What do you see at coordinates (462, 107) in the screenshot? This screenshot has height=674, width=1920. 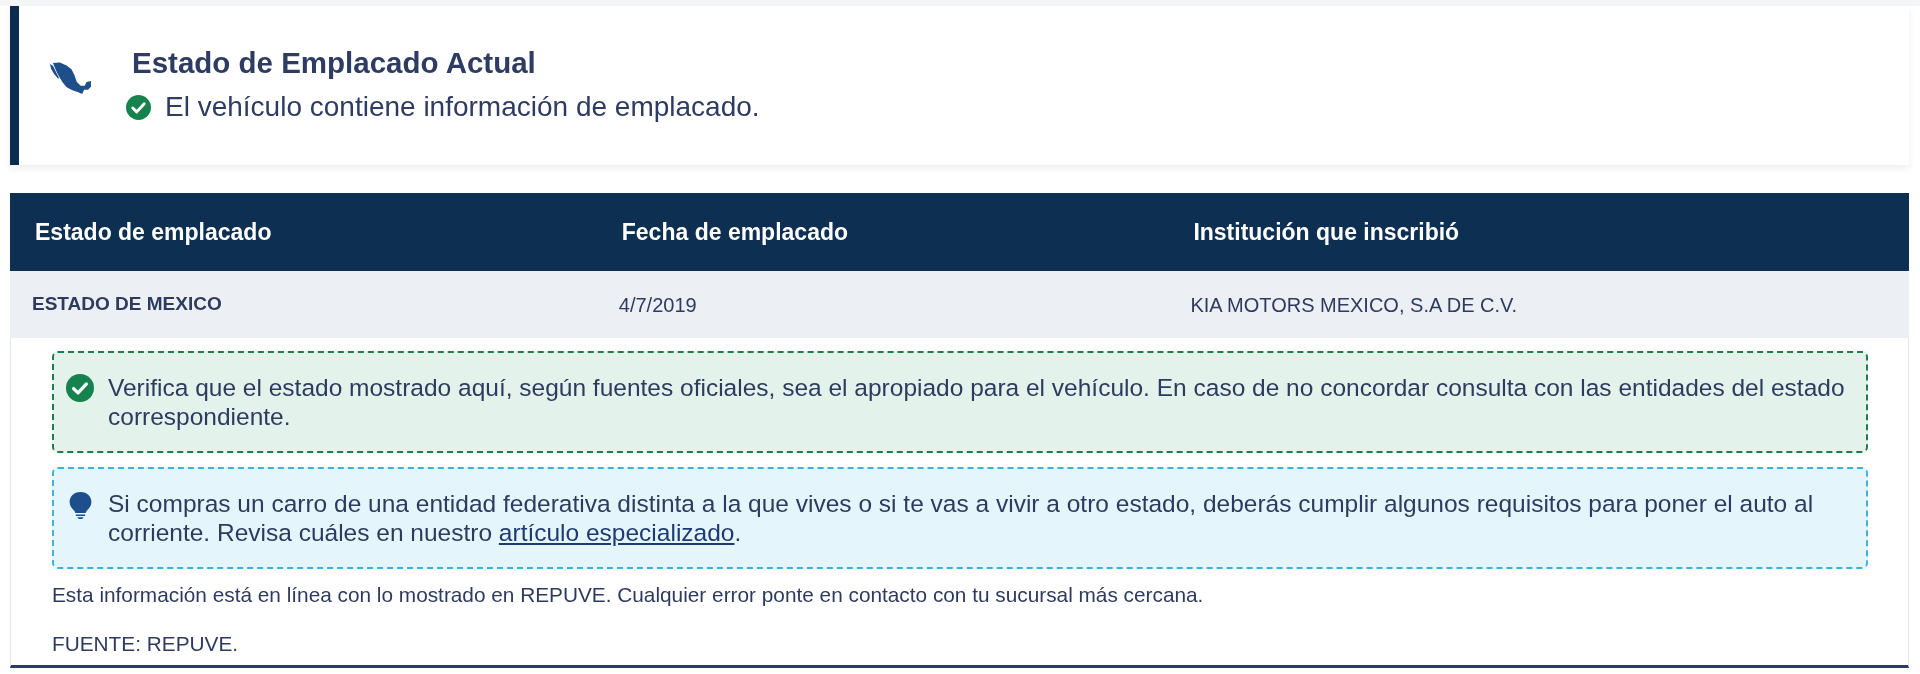 I see `status-message: El vehículo contiene información de emplacado.` at bounding box center [462, 107].